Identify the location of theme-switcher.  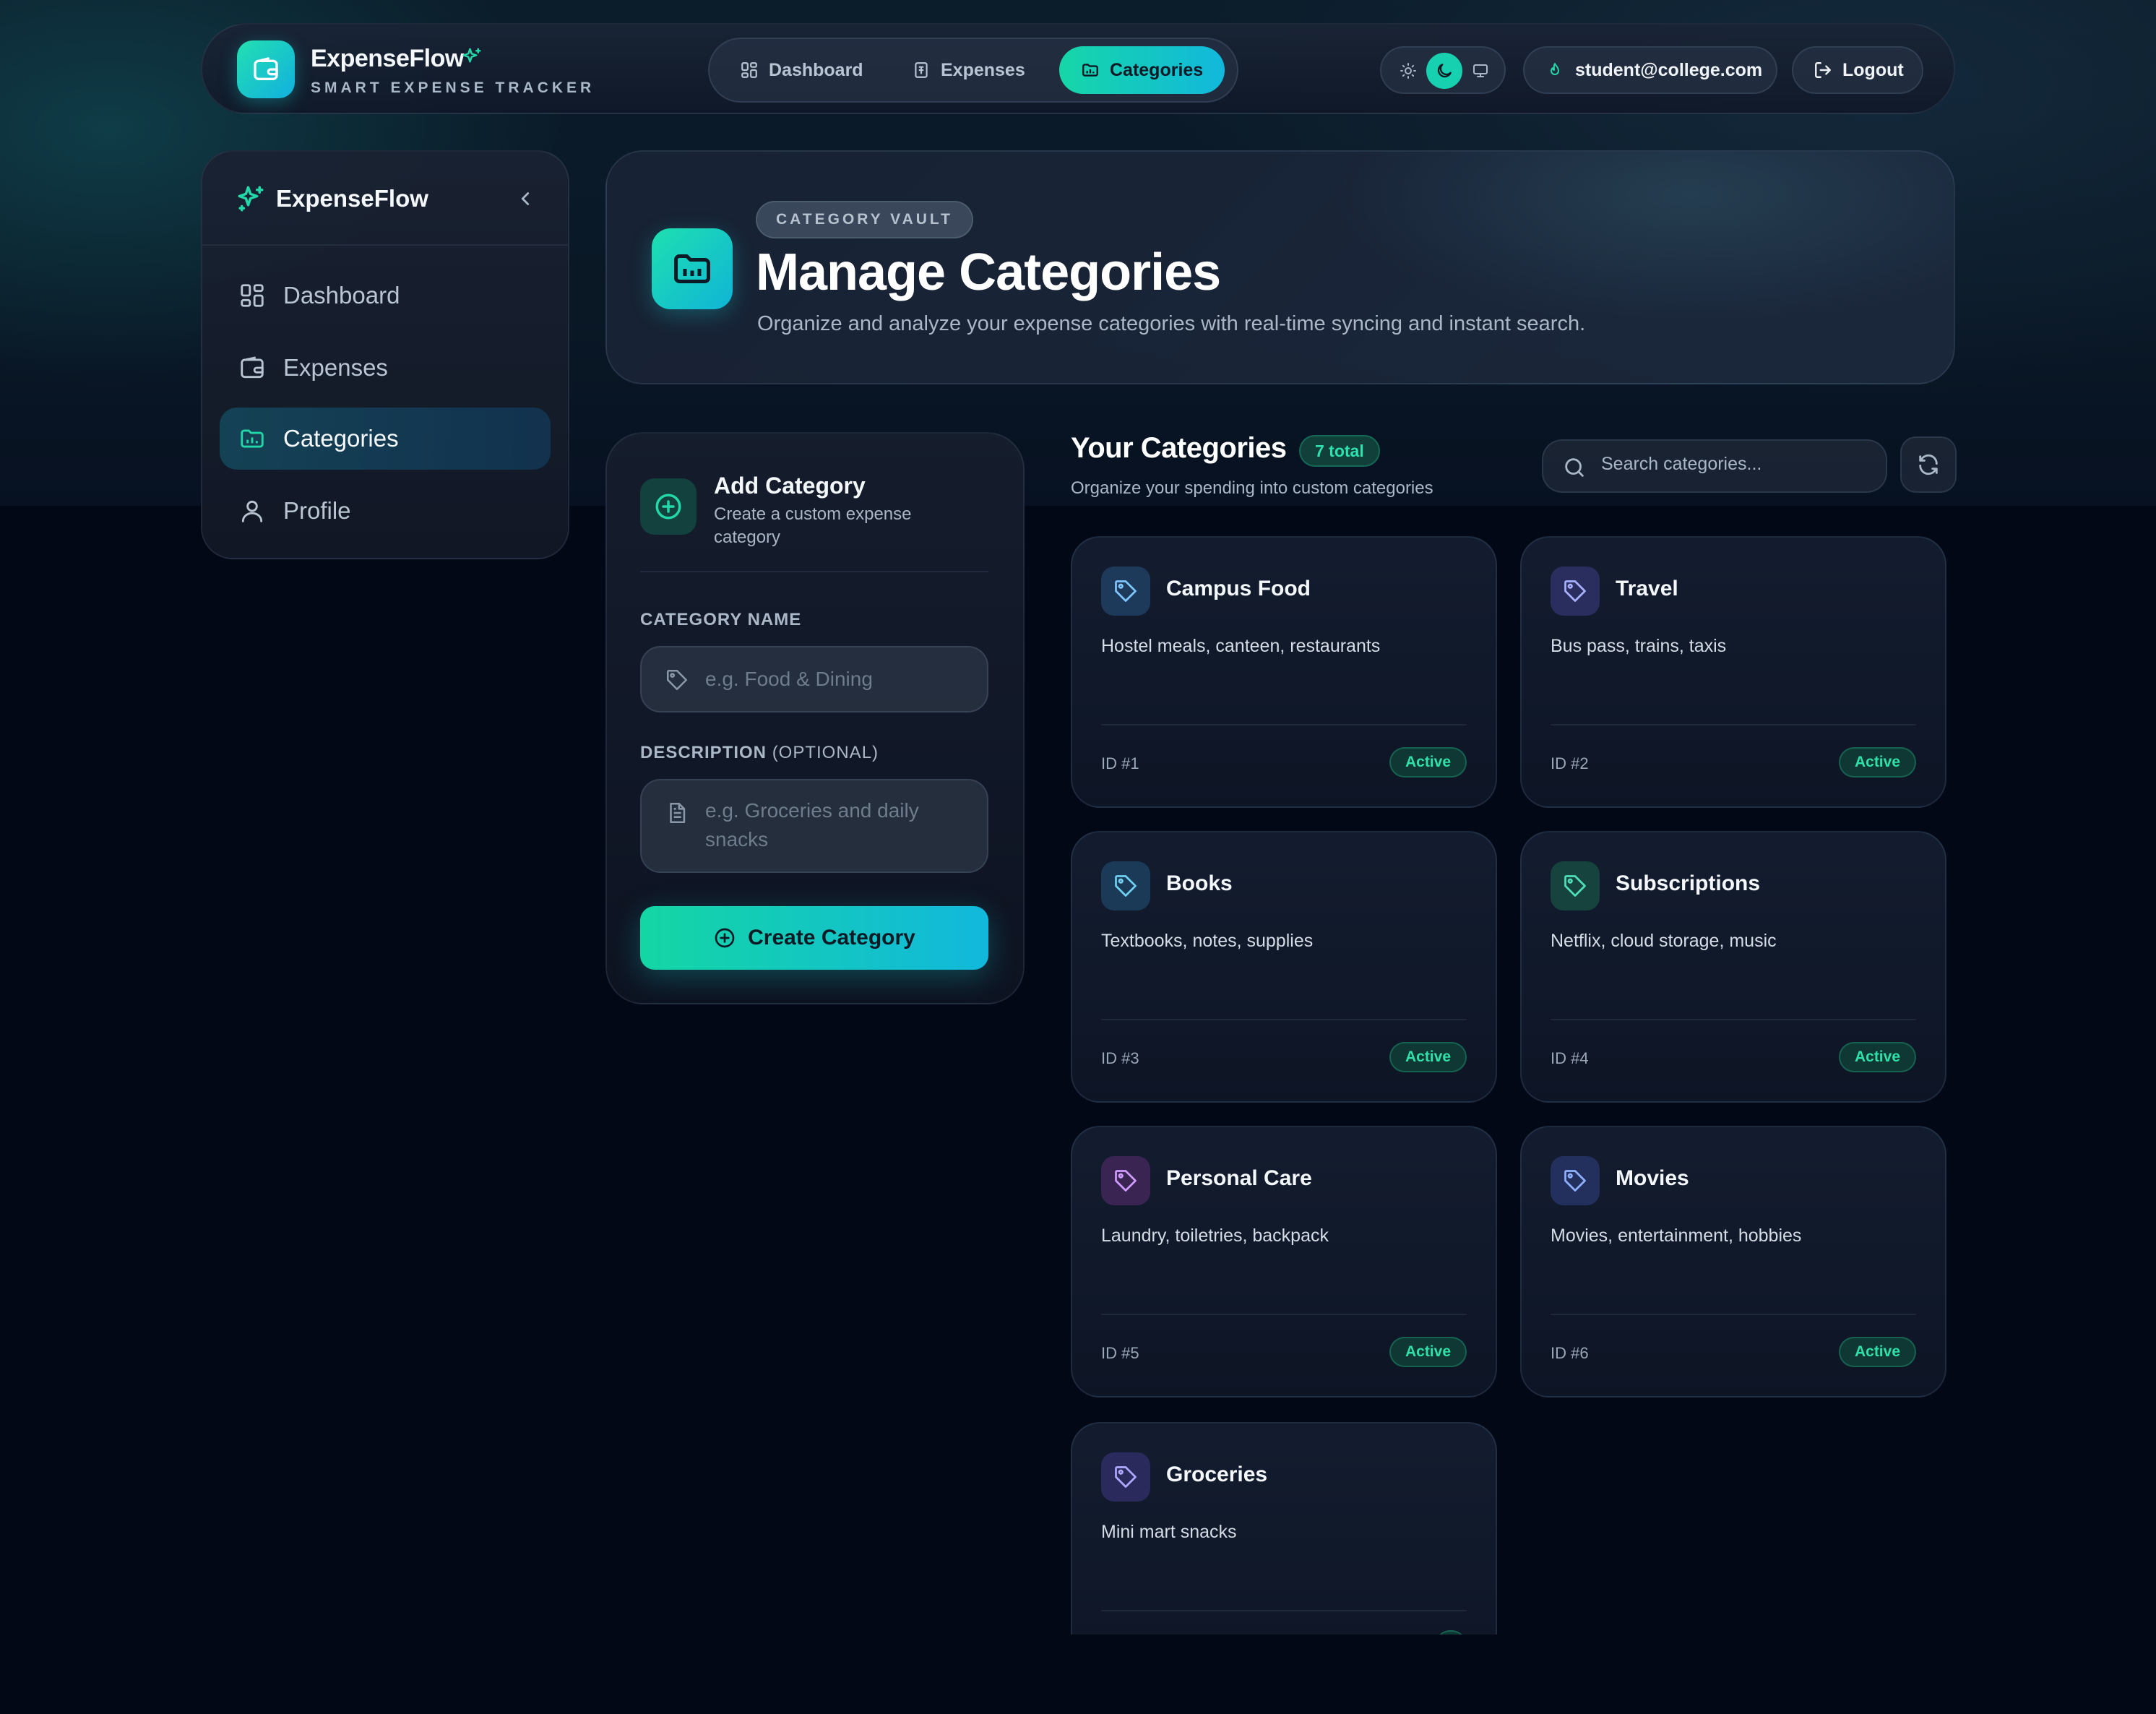
(1443, 70).